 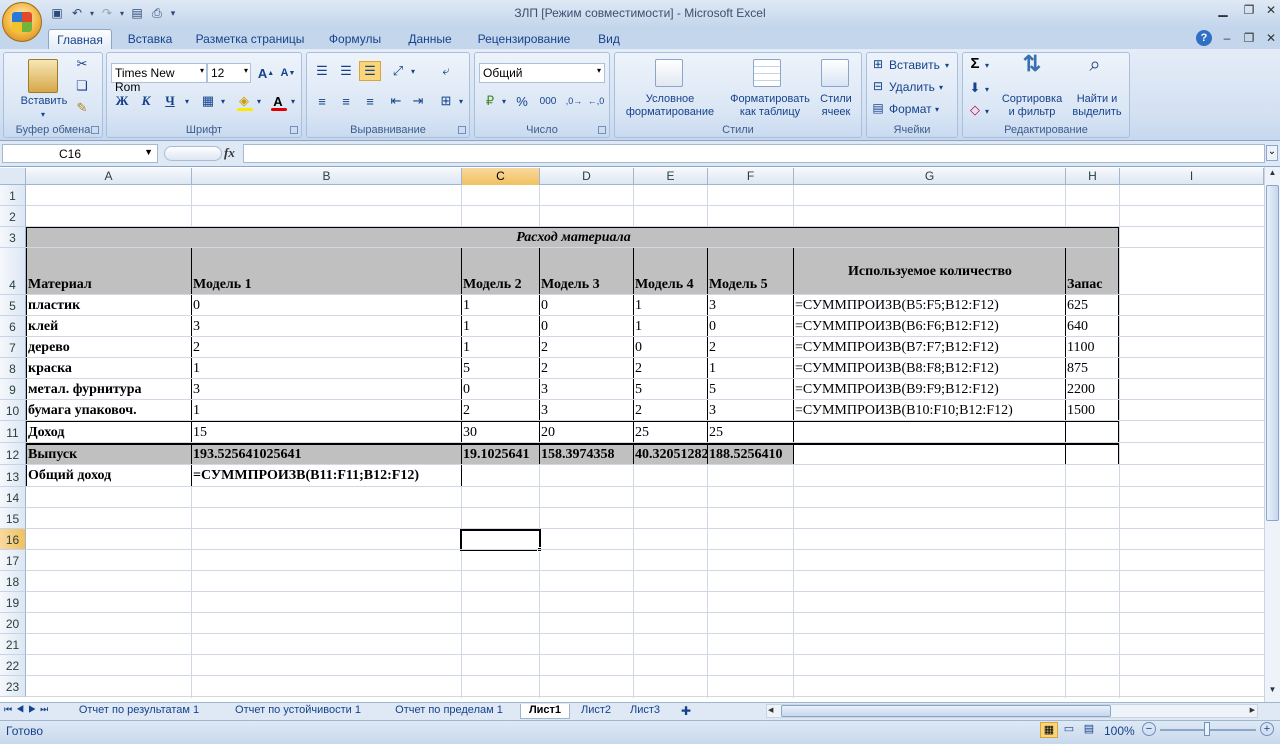 I want to click on zoom-out-icon: −, so click(x=1149, y=729).